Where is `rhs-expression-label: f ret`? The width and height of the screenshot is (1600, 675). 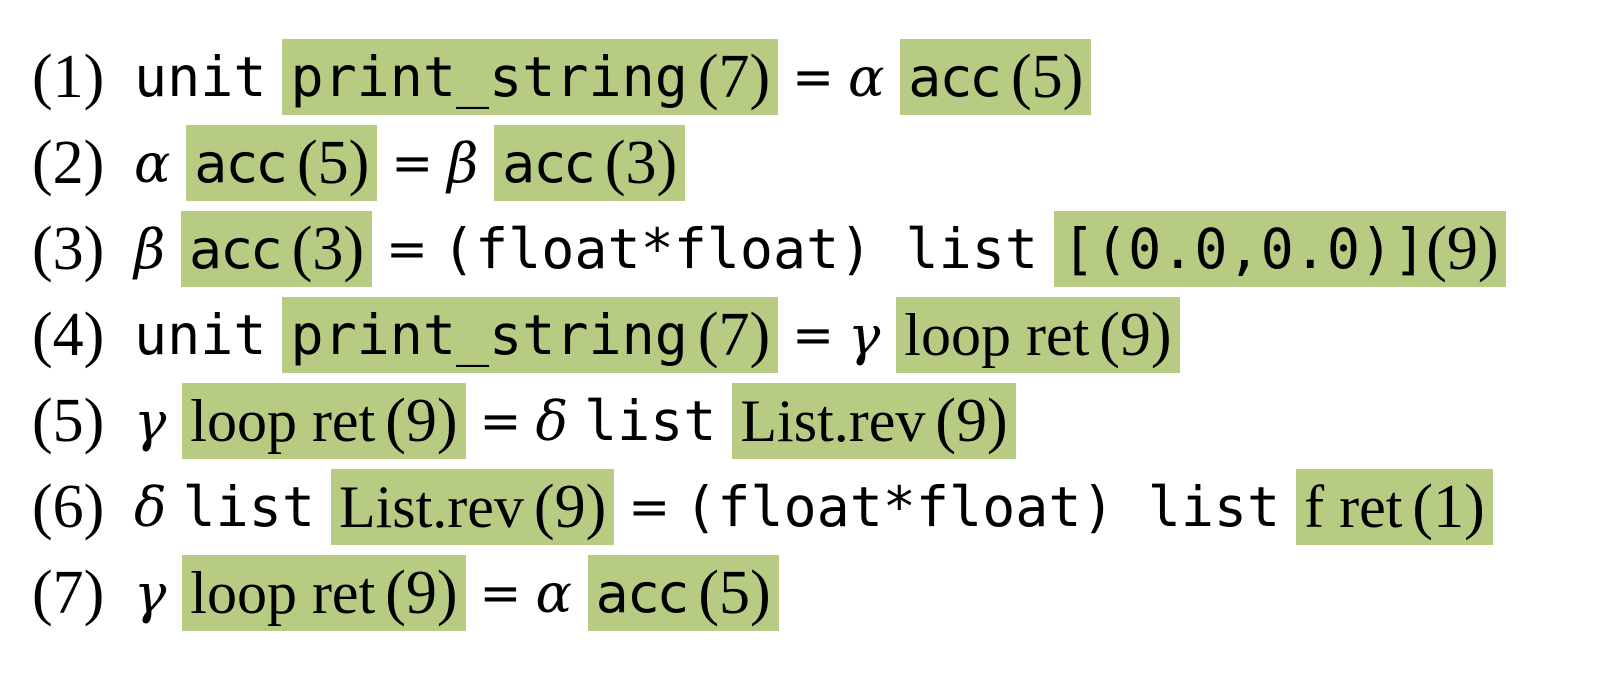
rhs-expression-label: f ret is located at coordinates (1353, 506).